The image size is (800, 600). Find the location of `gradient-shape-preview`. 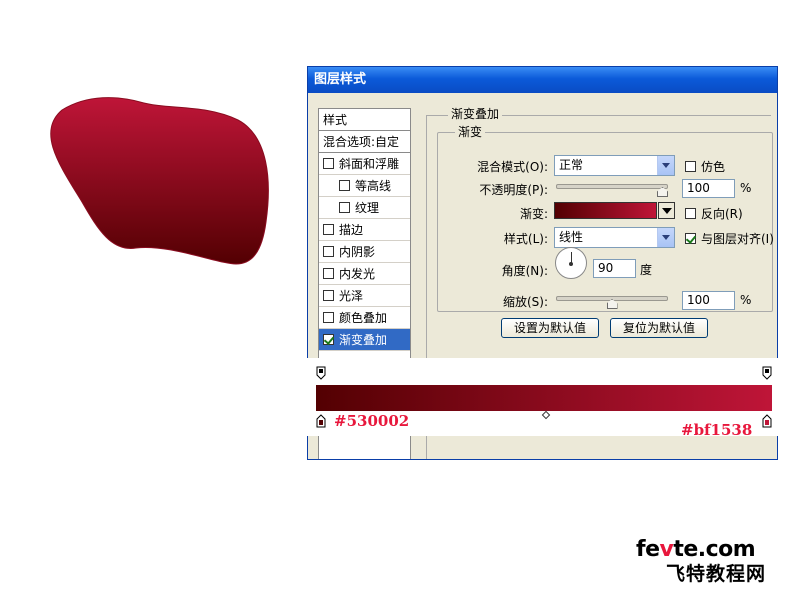

gradient-shape-preview is located at coordinates (158, 181).